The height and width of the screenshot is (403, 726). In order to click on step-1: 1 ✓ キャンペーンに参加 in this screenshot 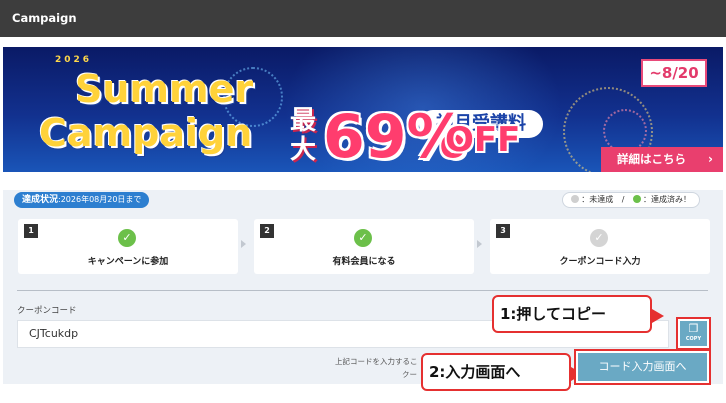, I will do `click(128, 246)`.